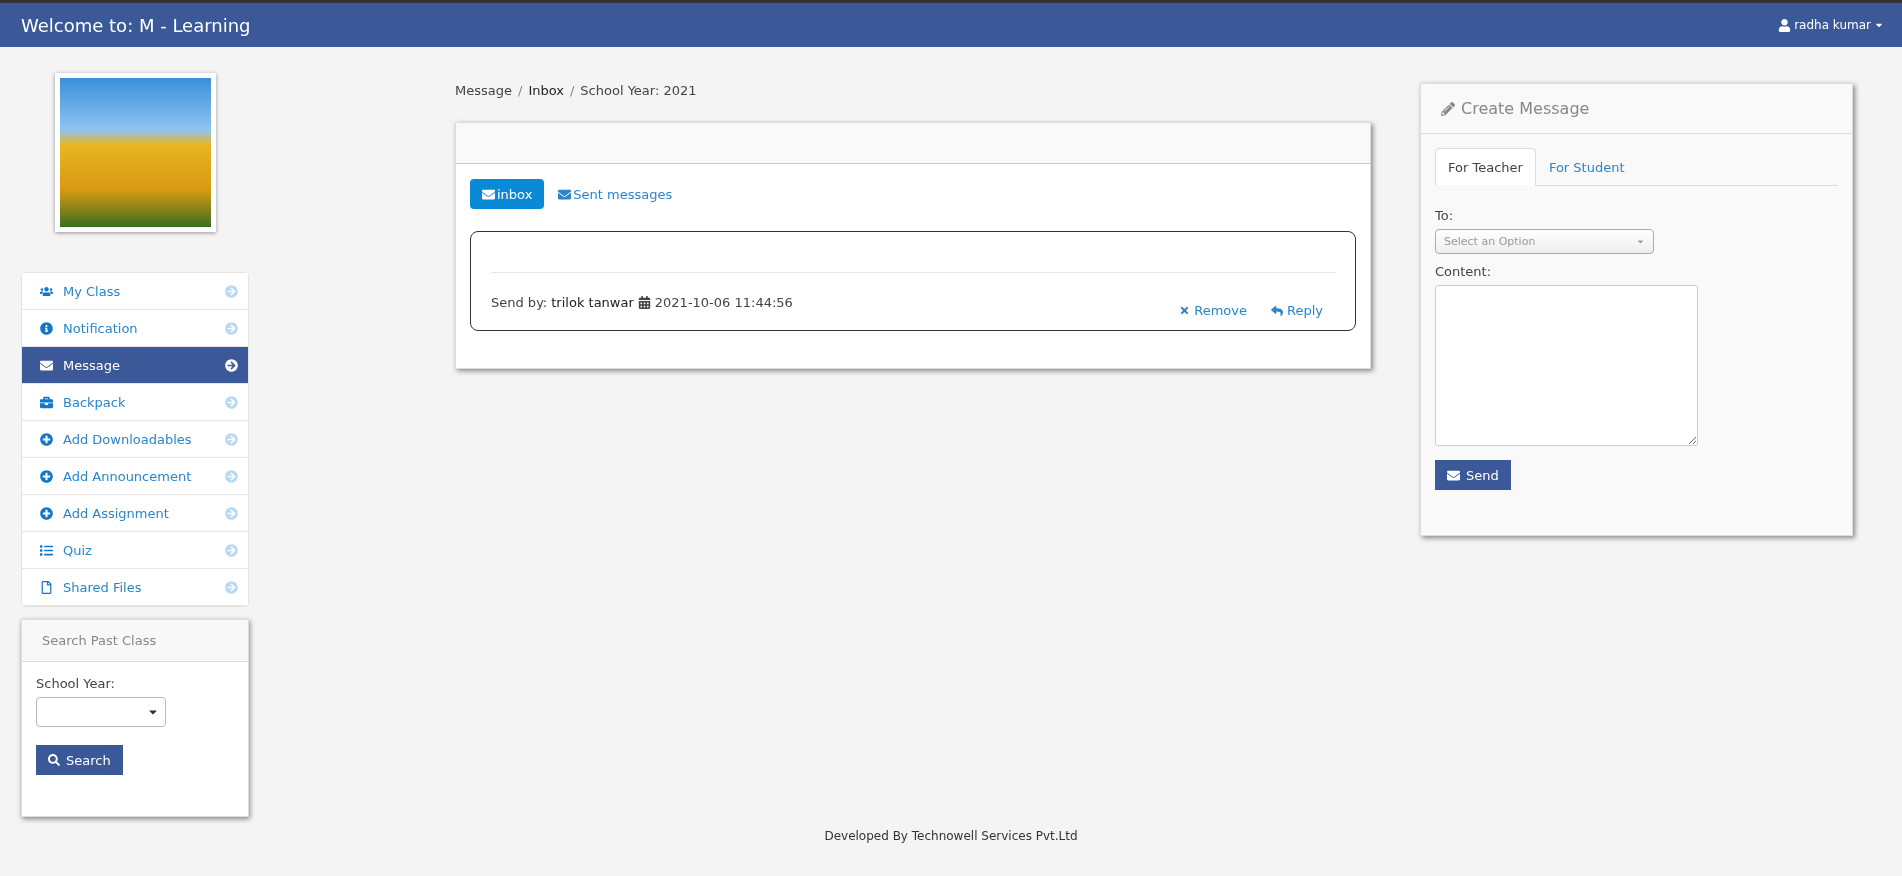 This screenshot has height=876, width=1902. Describe the element at coordinates (1297, 310) in the screenshot. I see `reply-link: Reply` at that location.